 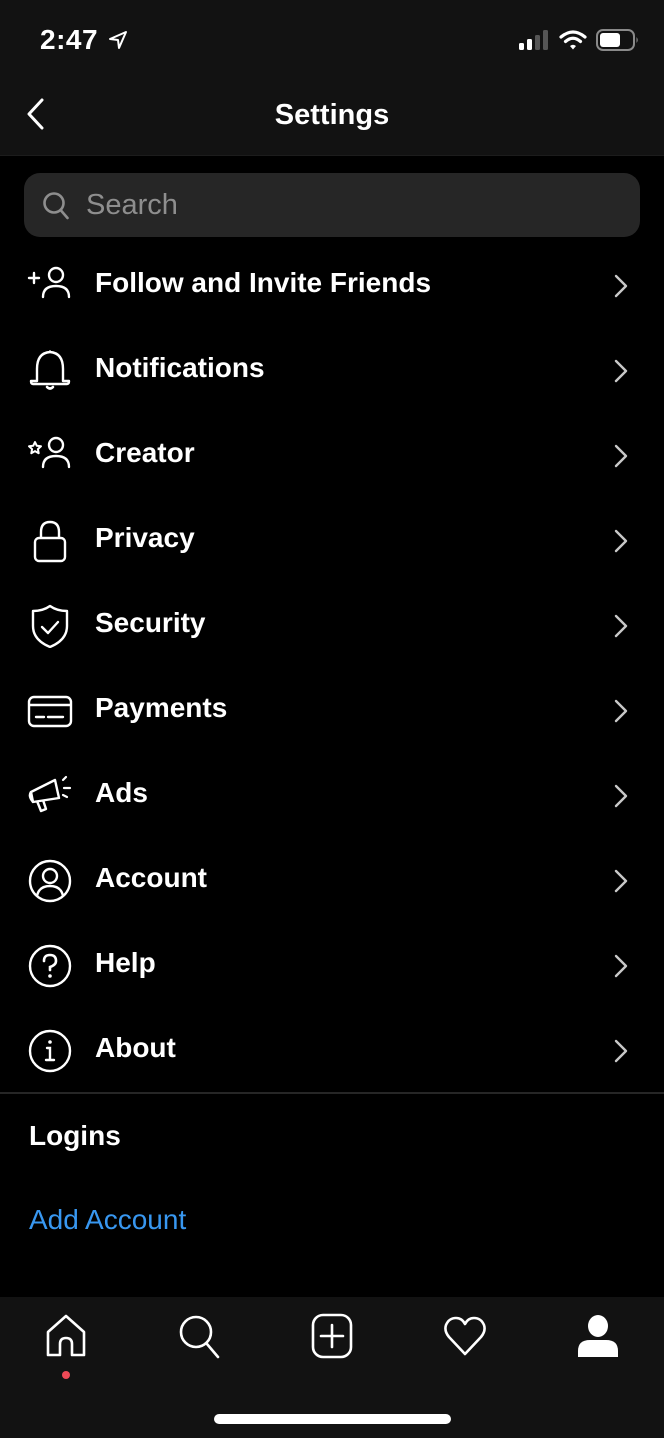 What do you see at coordinates (69, 39) in the screenshot?
I see `status-time: 2:47` at bounding box center [69, 39].